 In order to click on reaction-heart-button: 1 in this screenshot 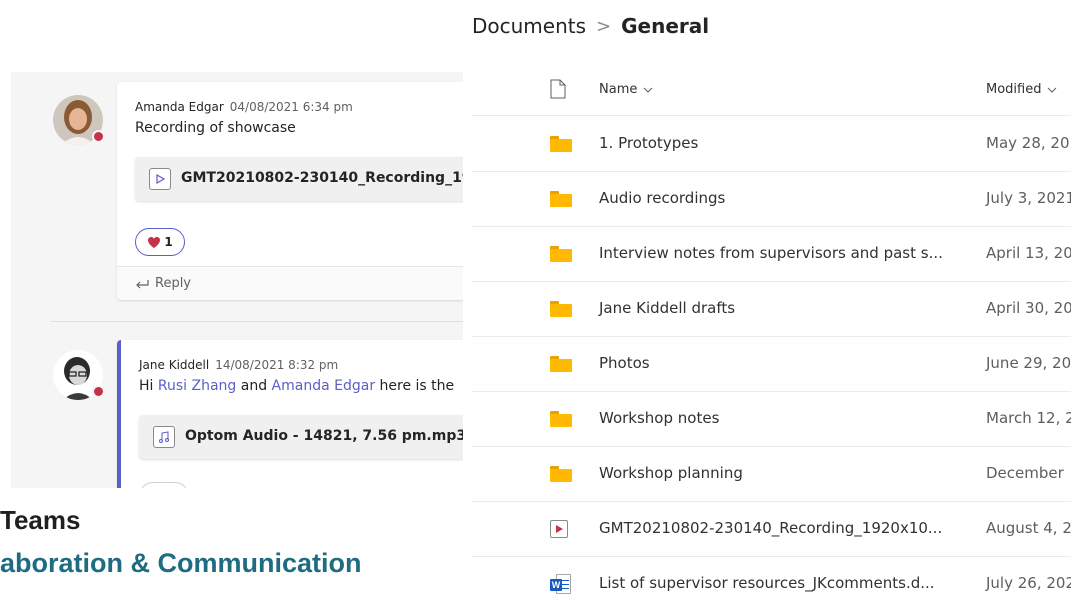, I will do `click(160, 242)`.